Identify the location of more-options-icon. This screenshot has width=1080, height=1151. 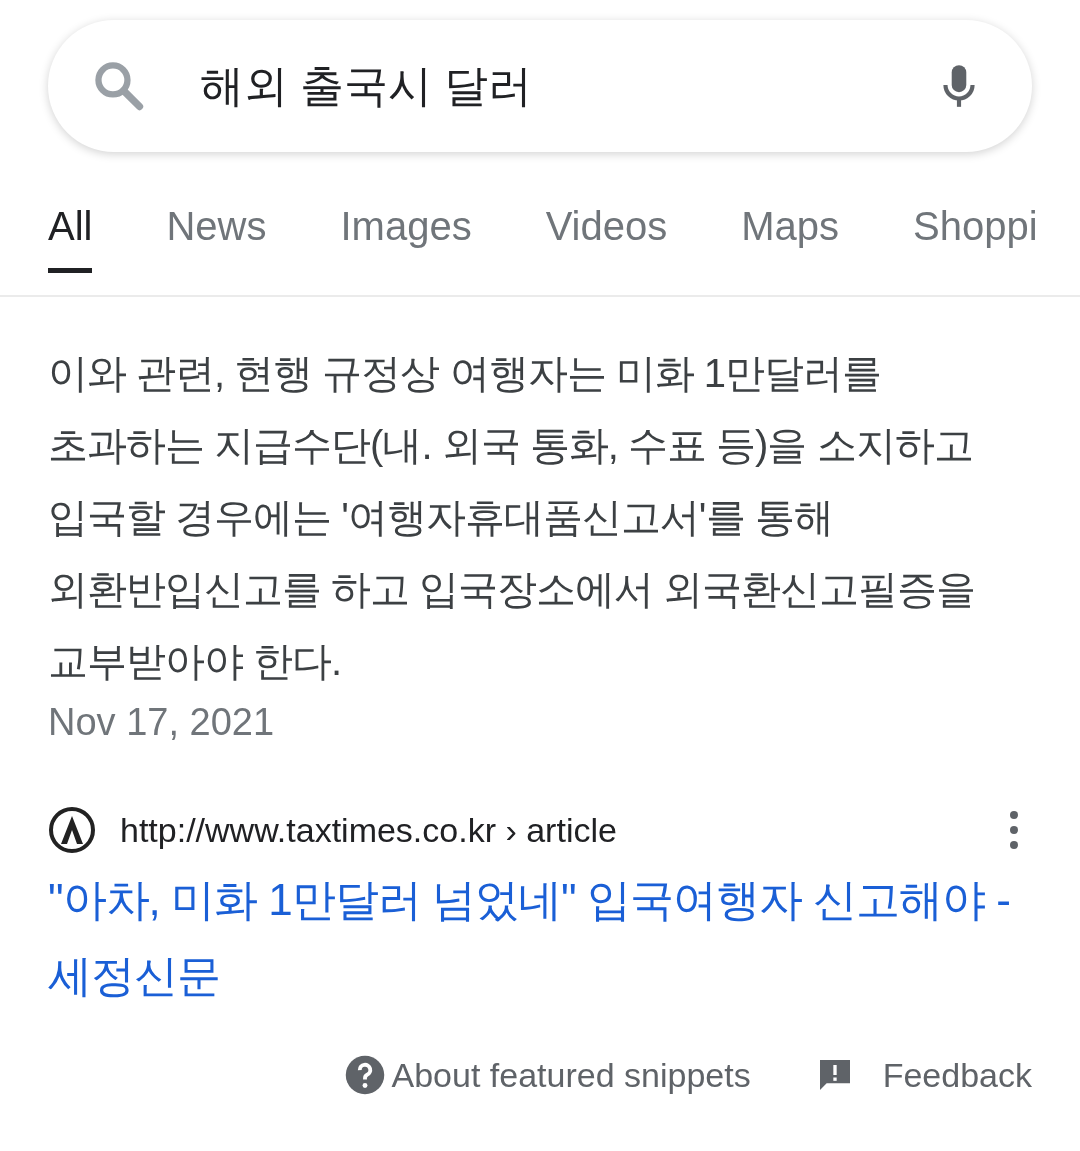
(1014, 830).